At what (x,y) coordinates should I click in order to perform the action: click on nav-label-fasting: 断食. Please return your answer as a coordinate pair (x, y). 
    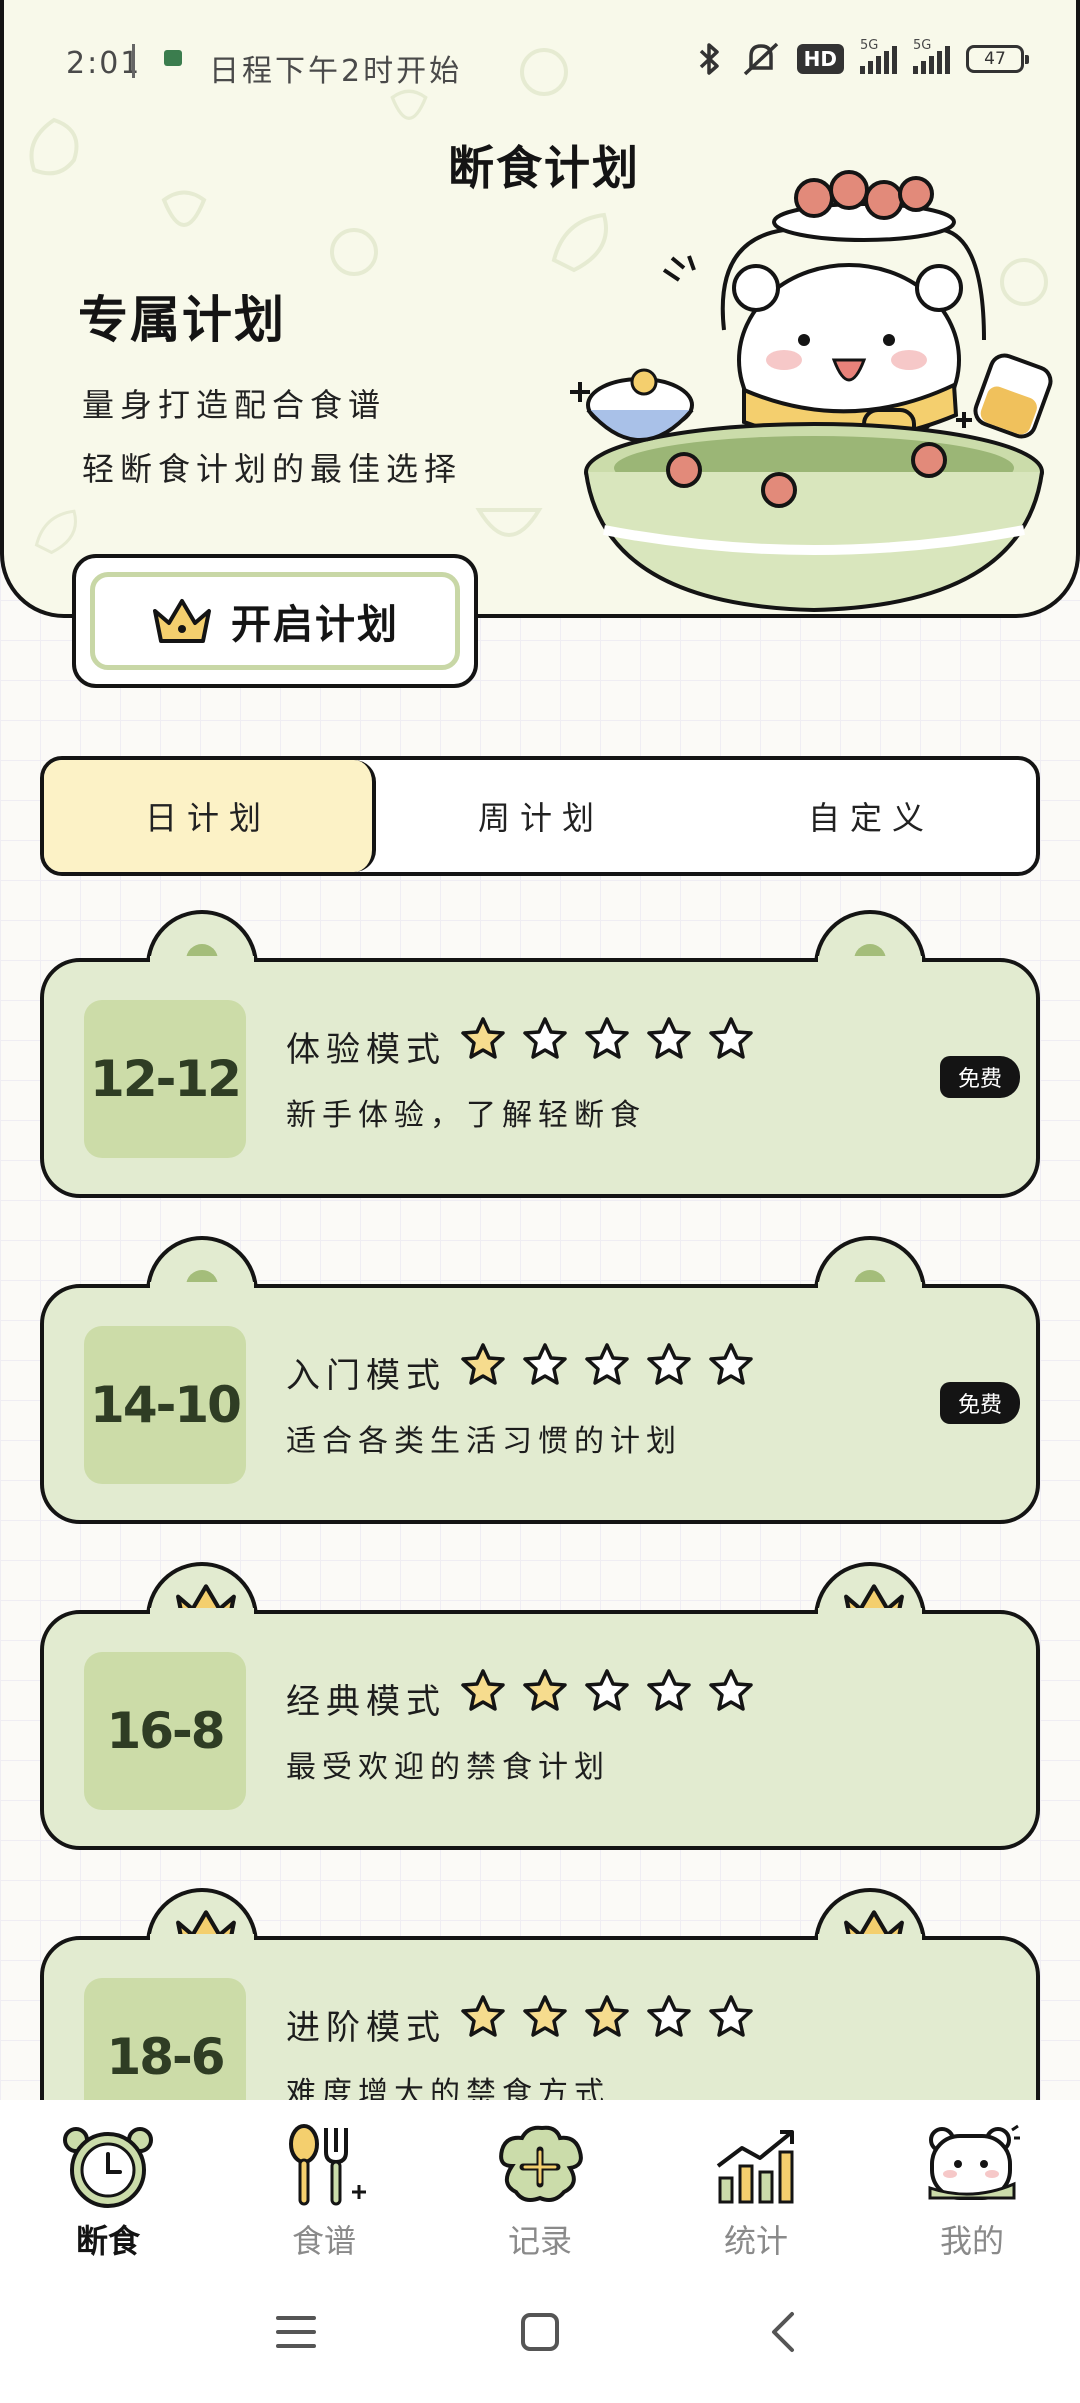
    Looking at the image, I should click on (107, 2241).